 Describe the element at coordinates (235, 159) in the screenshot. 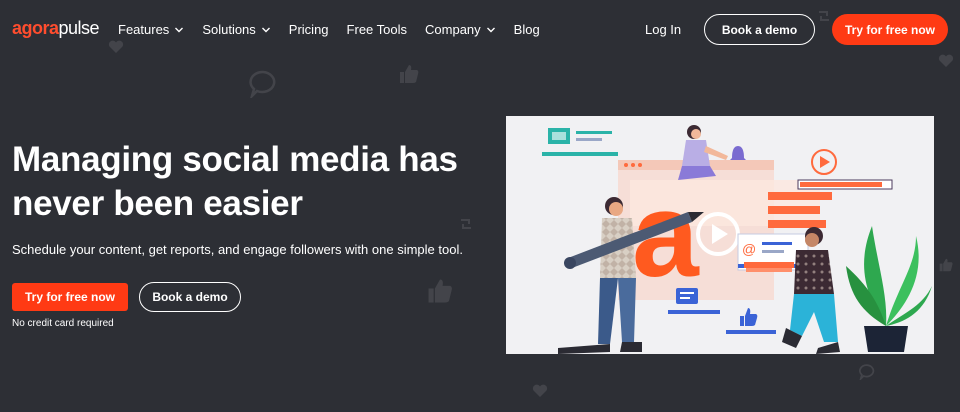

I see `hero-title-line1: Managing social media has` at that location.